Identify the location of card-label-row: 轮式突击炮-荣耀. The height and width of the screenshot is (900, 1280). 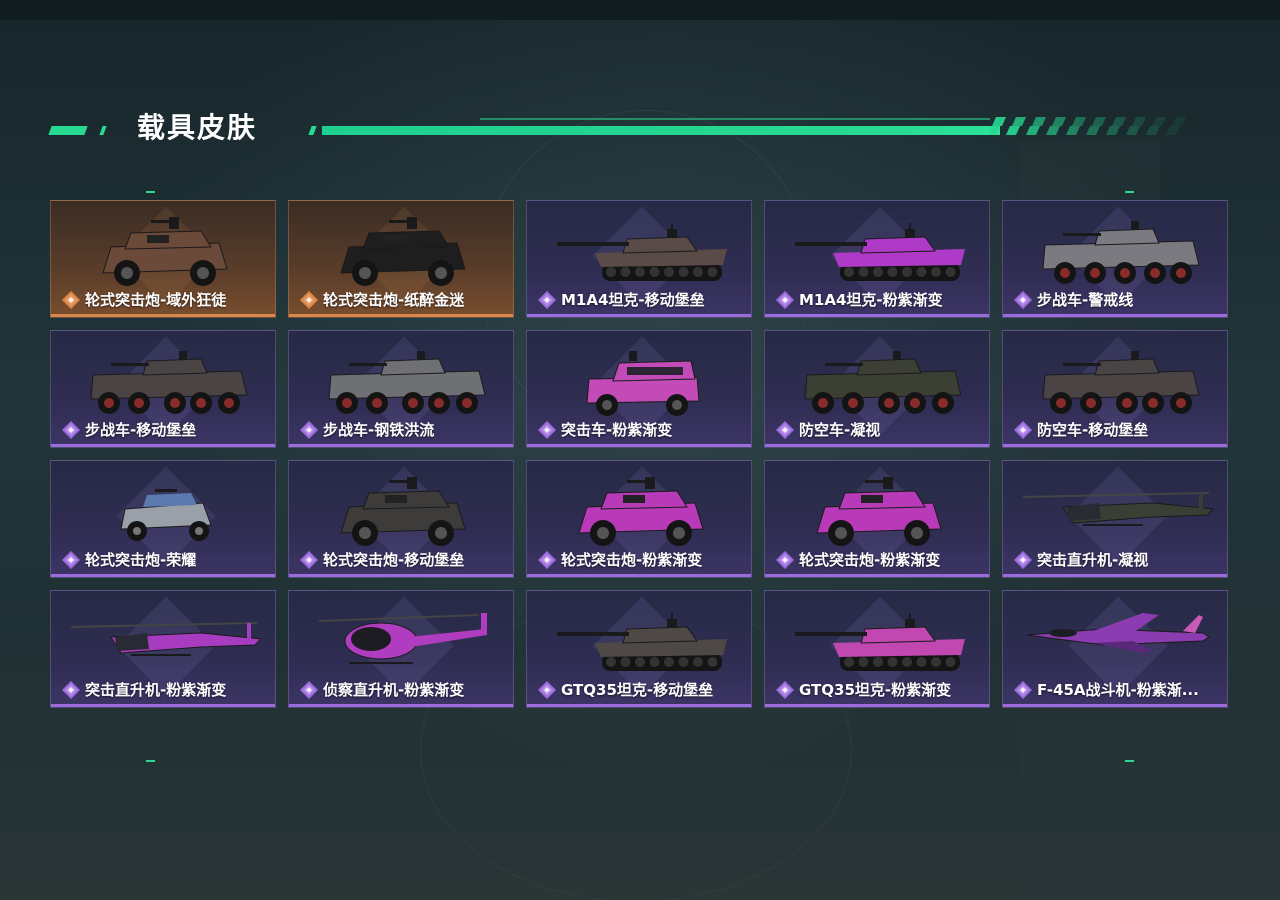
(165, 560).